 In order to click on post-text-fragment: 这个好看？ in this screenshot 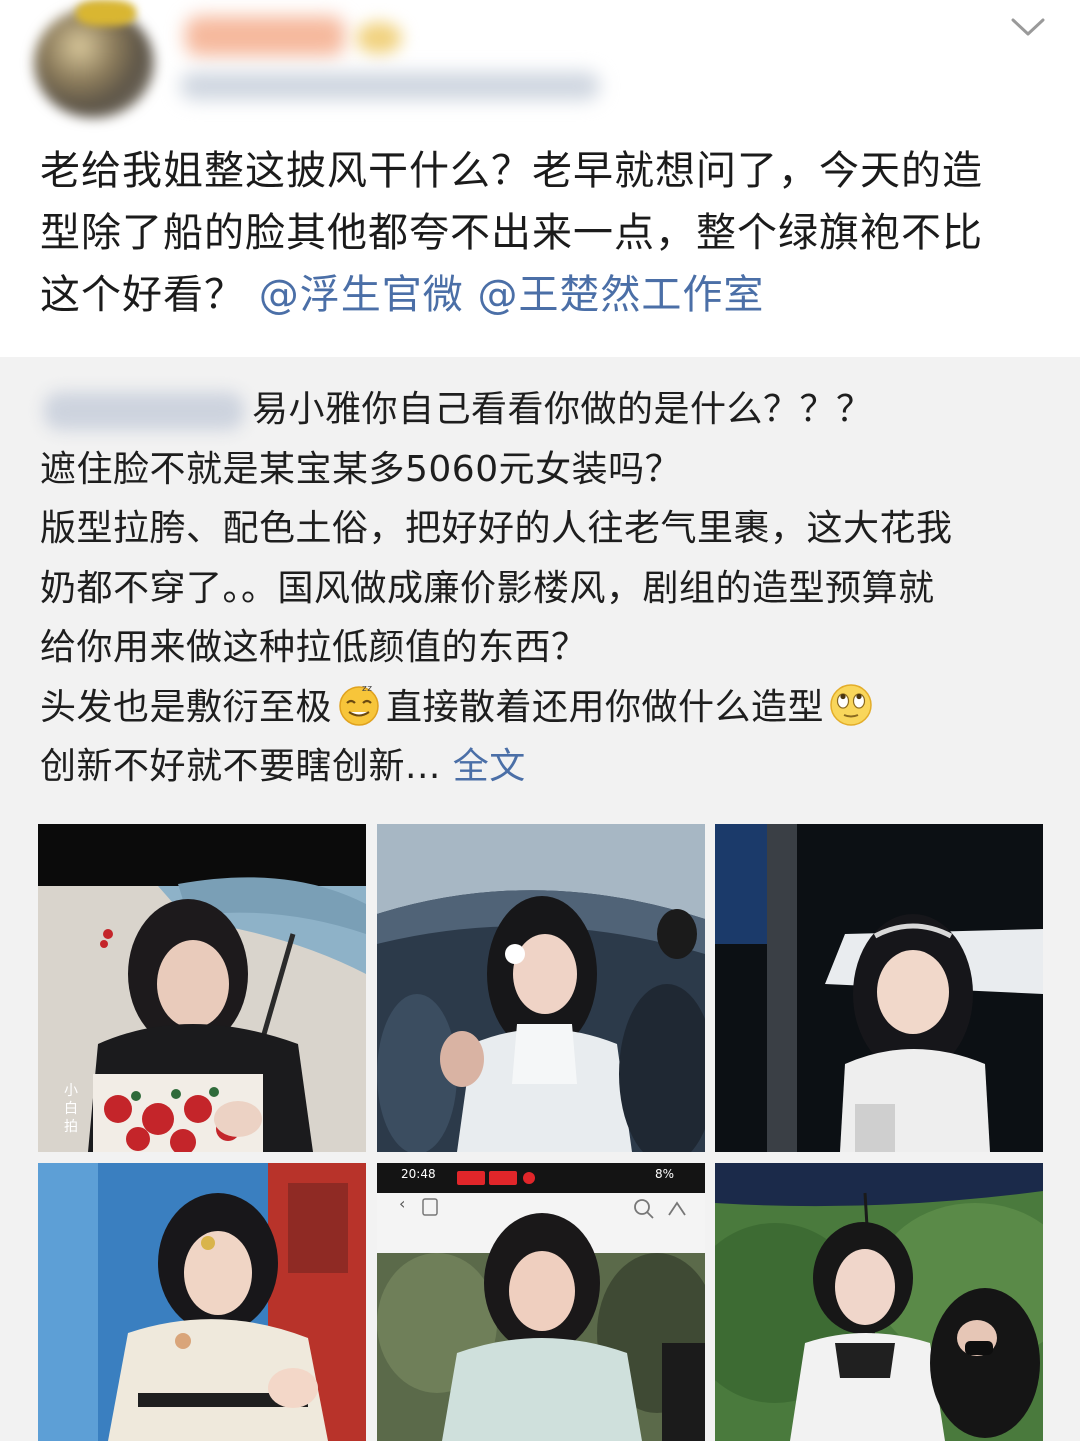, I will do `click(142, 295)`.